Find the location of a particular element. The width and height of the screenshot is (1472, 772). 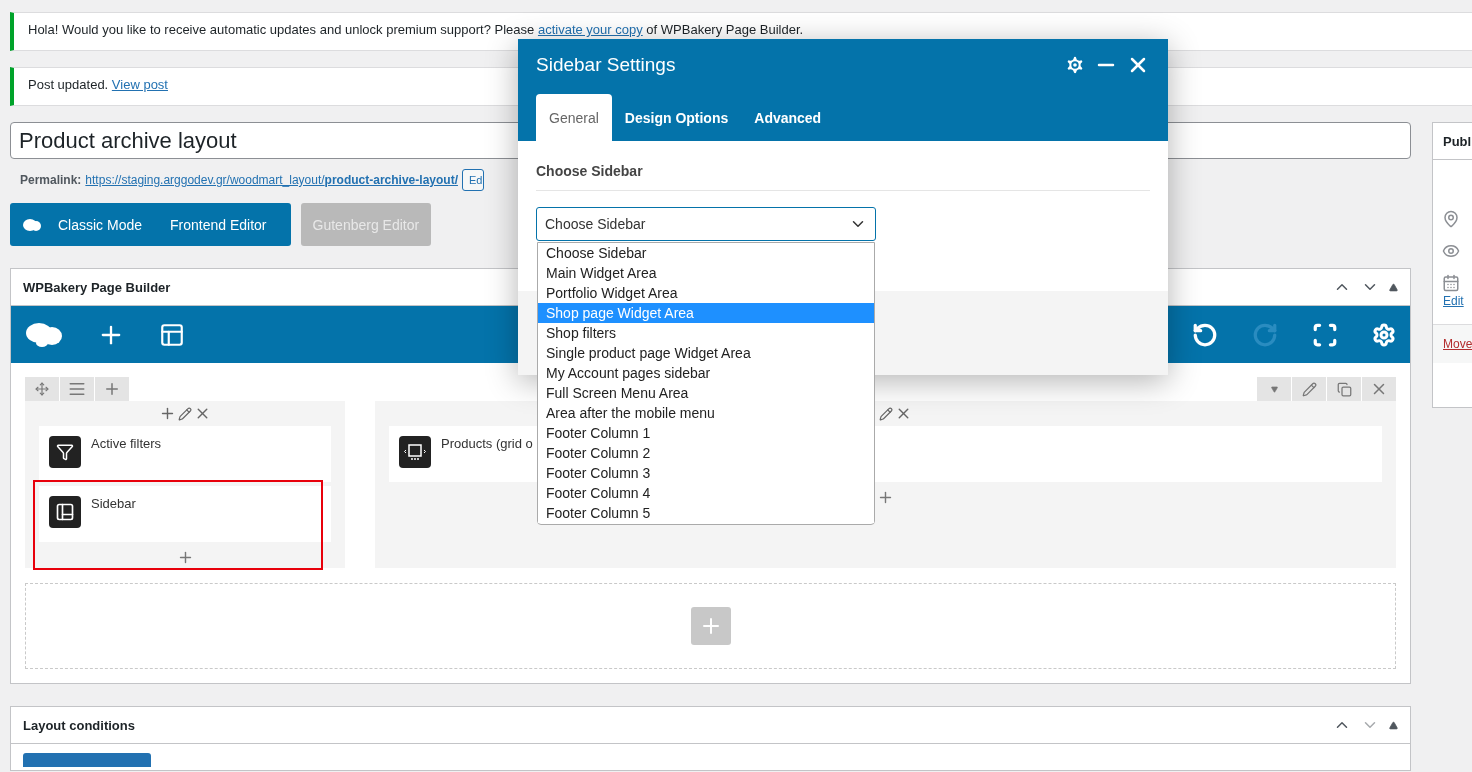

permalink-label: Permalink: is located at coordinates (51, 180).